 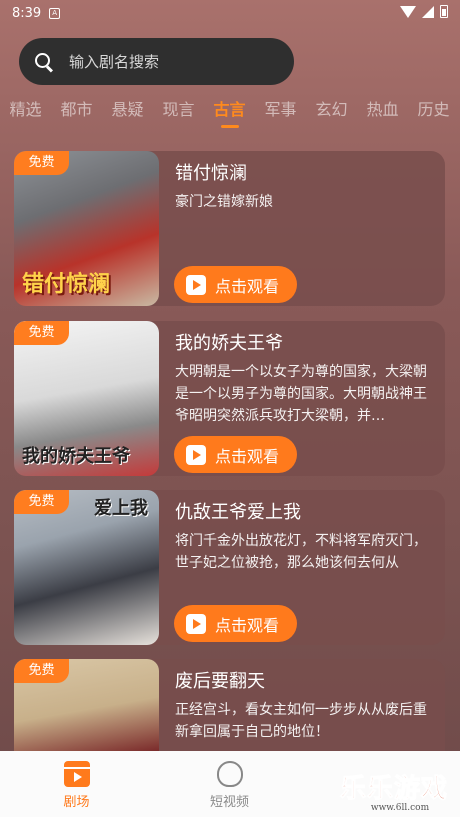 What do you see at coordinates (66, 284) in the screenshot?
I see `poster-title: 错付惊澜` at bounding box center [66, 284].